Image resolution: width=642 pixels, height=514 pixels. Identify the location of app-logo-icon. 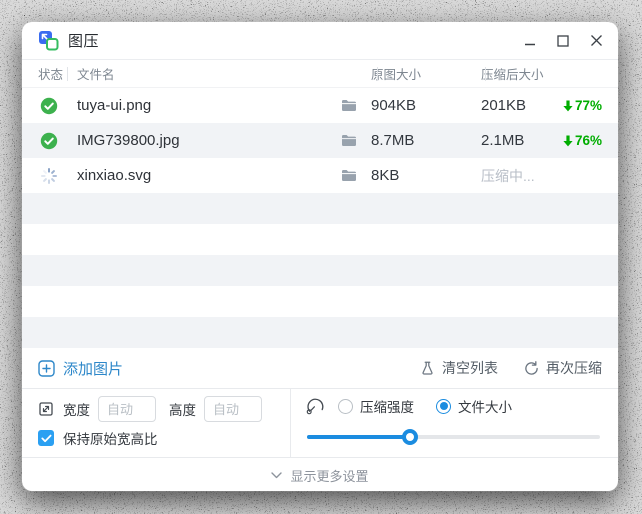
(48, 40).